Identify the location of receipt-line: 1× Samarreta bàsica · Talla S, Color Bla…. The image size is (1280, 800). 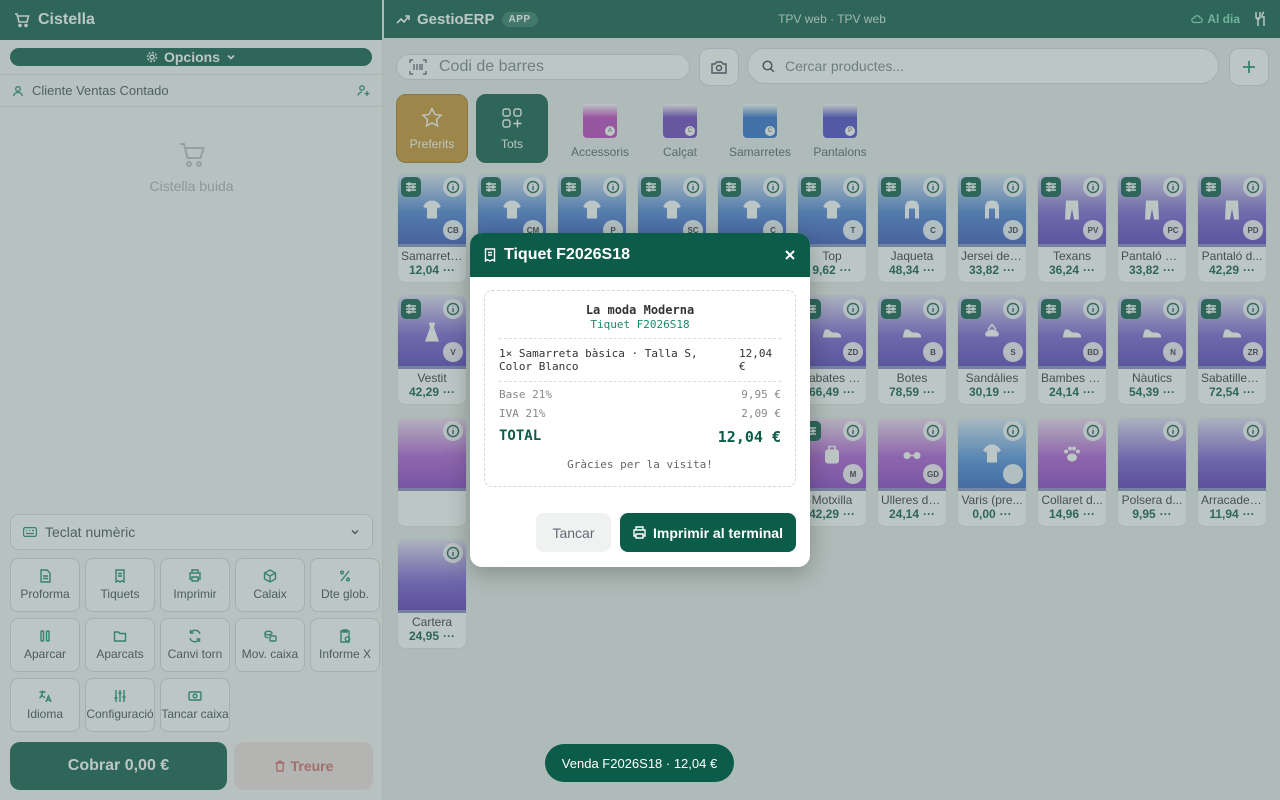
(640, 364).